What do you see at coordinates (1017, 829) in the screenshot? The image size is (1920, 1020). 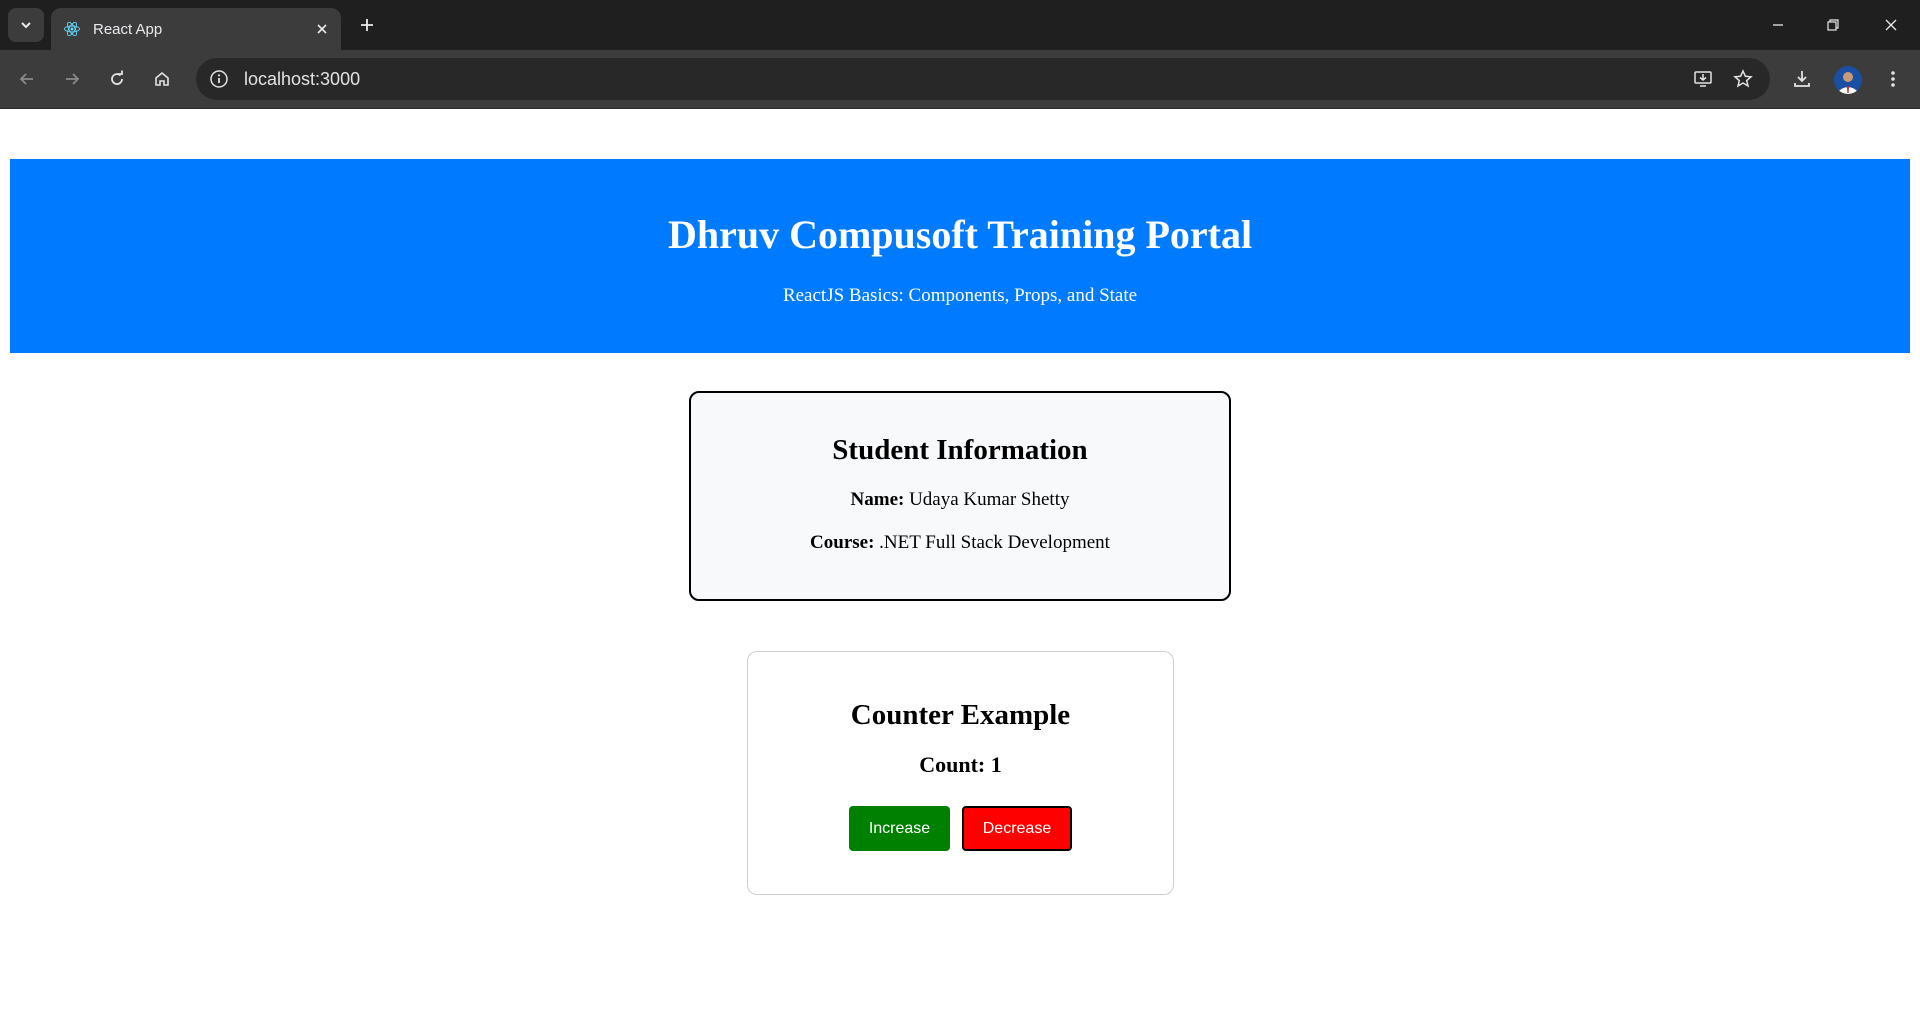 I see `decrease-button: Decrease` at bounding box center [1017, 829].